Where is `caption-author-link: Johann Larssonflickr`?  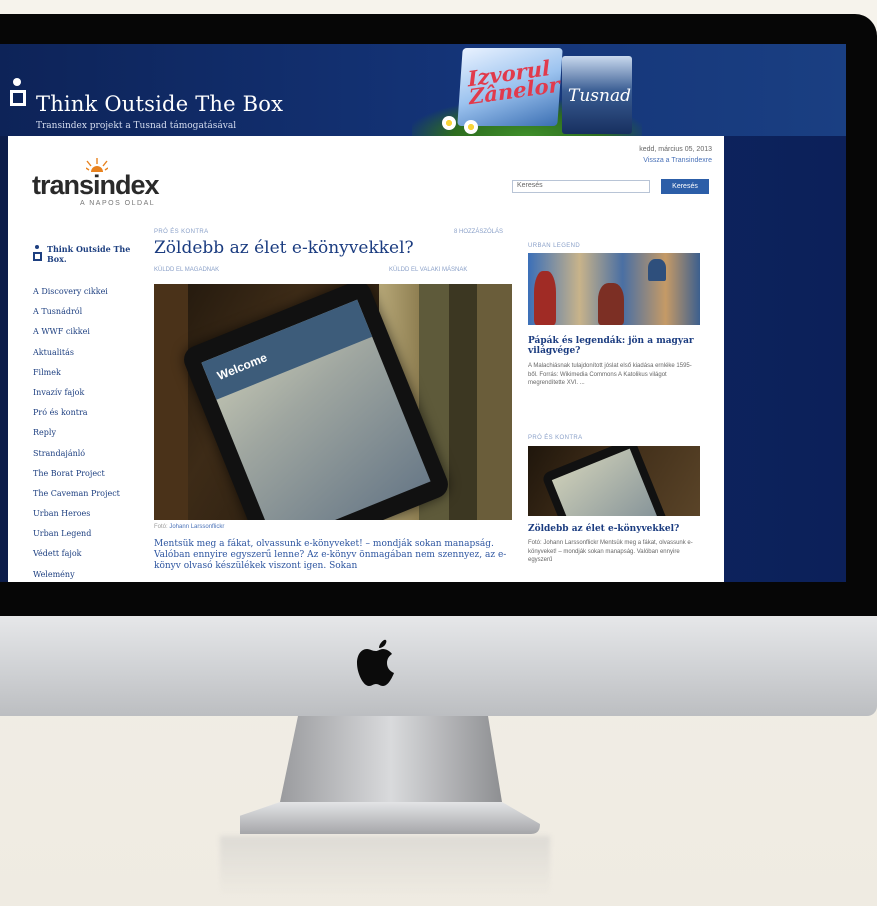
caption-author-link: Johann Larssonflickr is located at coordinates (196, 527).